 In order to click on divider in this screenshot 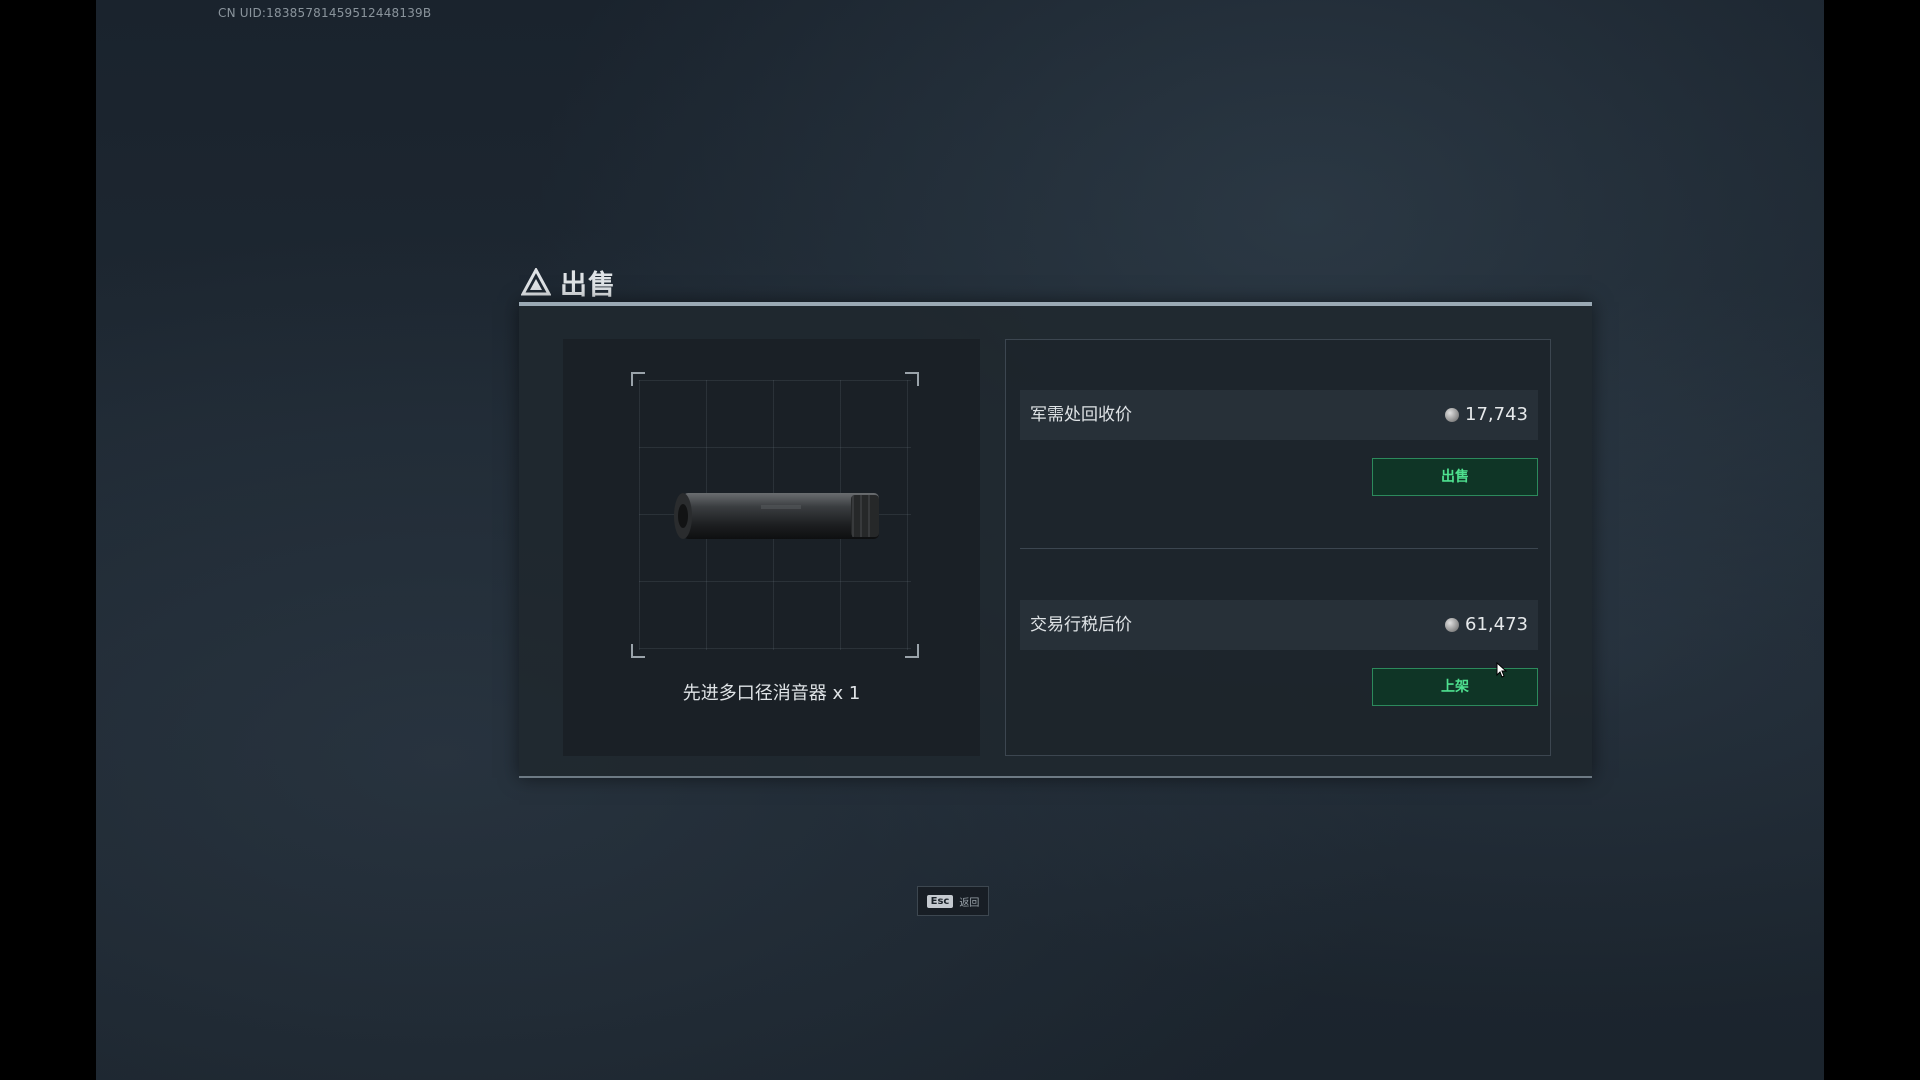, I will do `click(1279, 548)`.